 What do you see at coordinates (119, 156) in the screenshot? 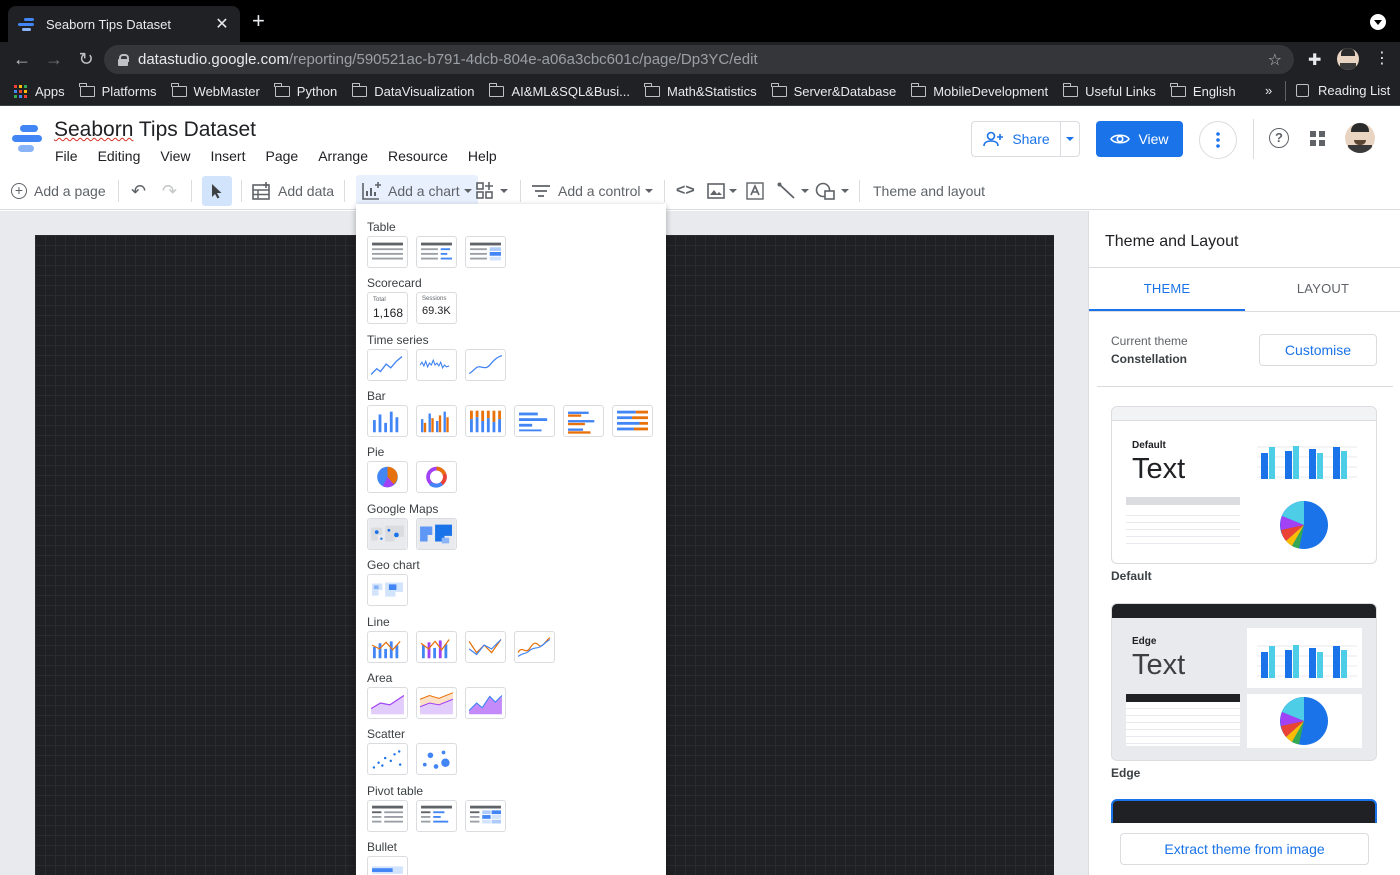
I see `menu-editing: Editing` at bounding box center [119, 156].